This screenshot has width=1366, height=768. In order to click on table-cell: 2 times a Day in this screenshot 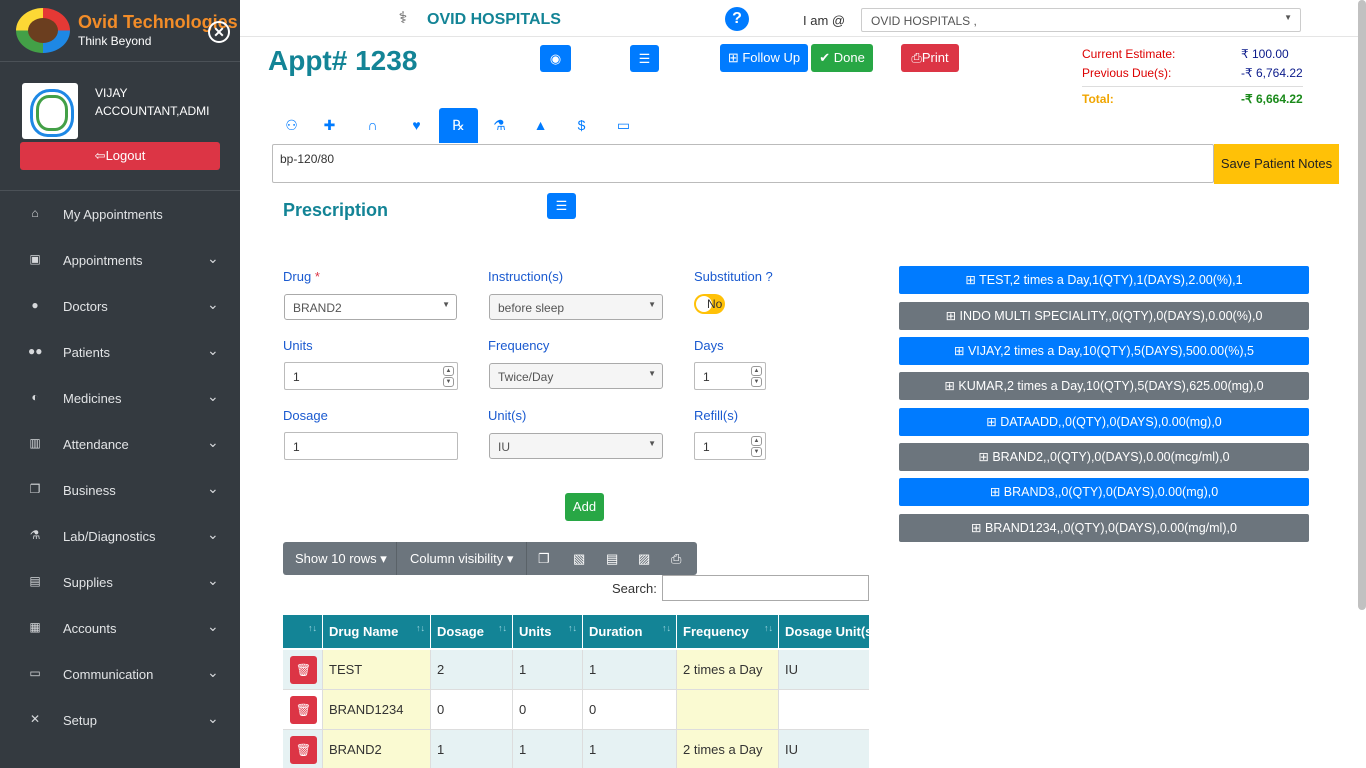, I will do `click(728, 749)`.